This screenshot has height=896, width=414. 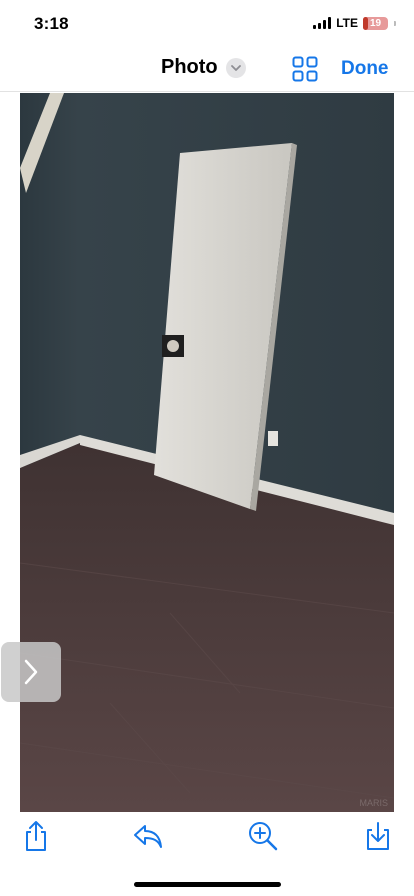 What do you see at coordinates (378, 836) in the screenshot?
I see `download-icon` at bounding box center [378, 836].